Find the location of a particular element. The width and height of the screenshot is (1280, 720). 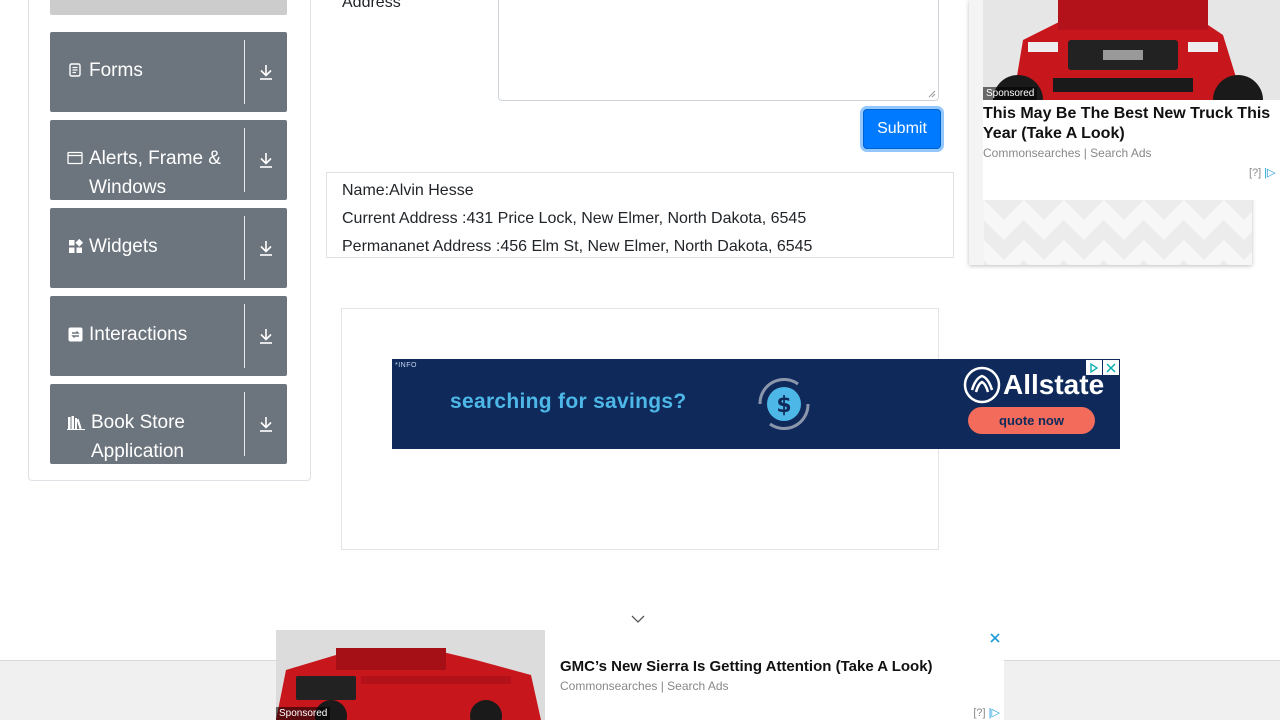

ad-tagline: searching for savings? is located at coordinates (568, 401).